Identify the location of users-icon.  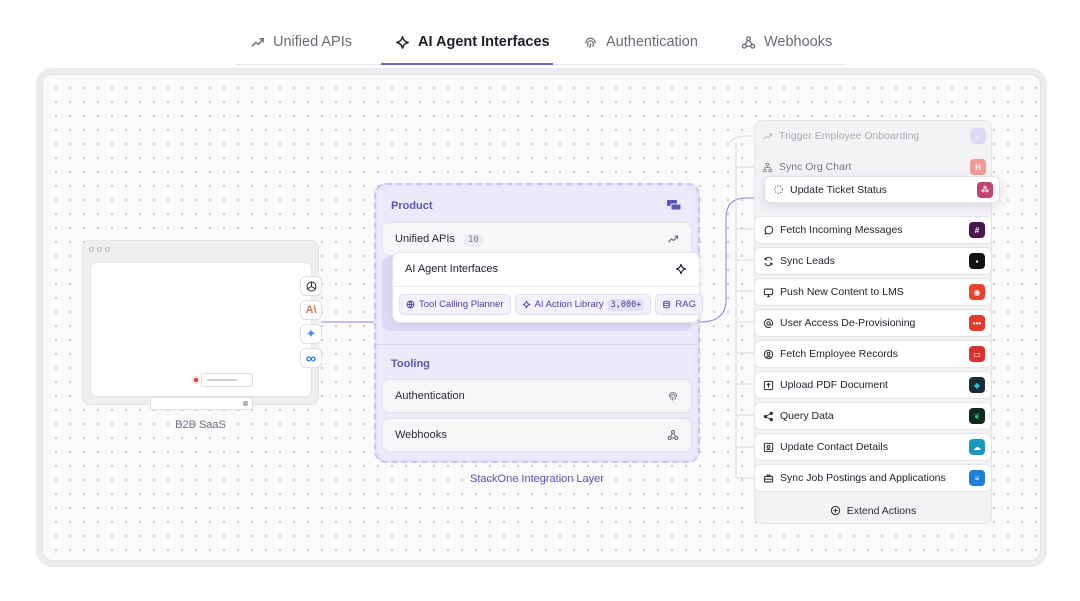
(768, 354).